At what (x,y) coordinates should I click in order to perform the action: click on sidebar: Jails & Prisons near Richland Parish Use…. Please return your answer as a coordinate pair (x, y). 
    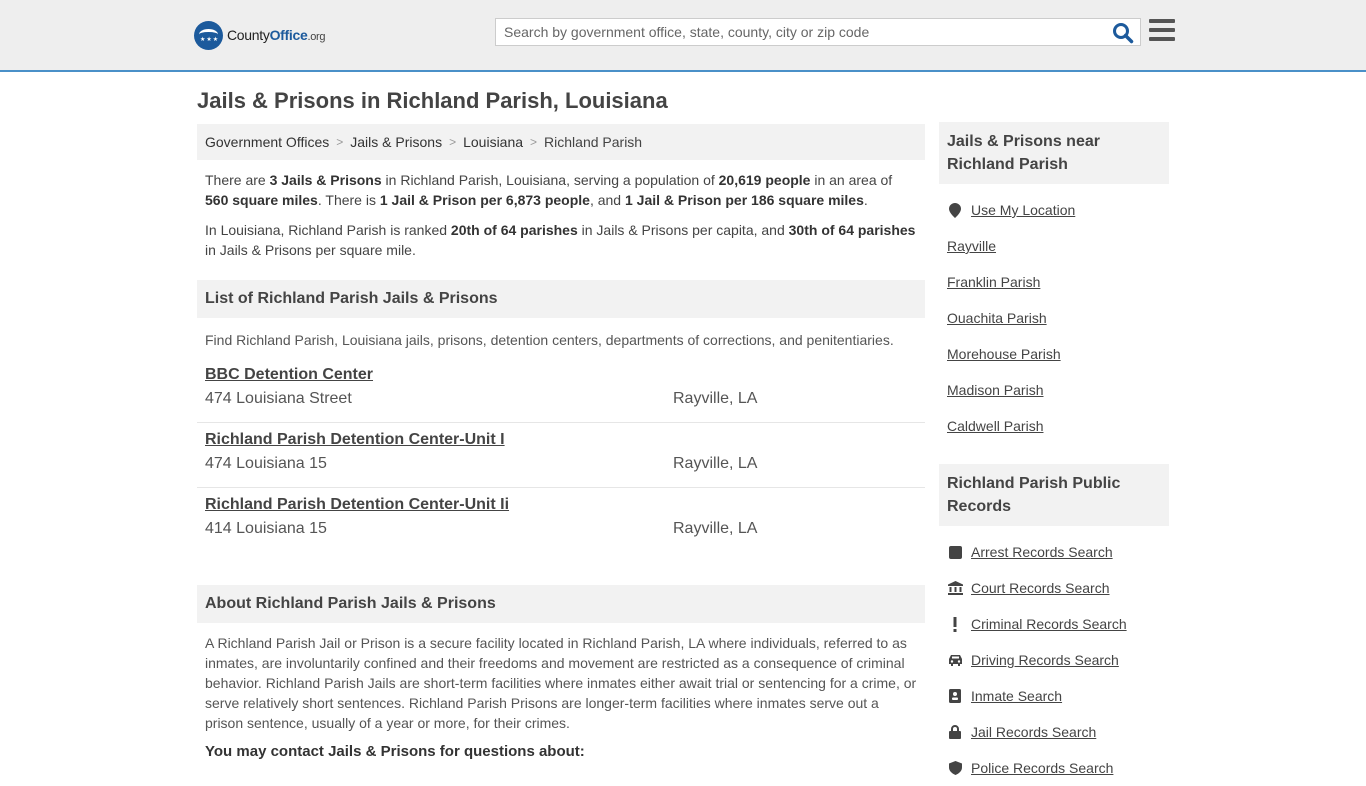
    Looking at the image, I should click on (1054, 454).